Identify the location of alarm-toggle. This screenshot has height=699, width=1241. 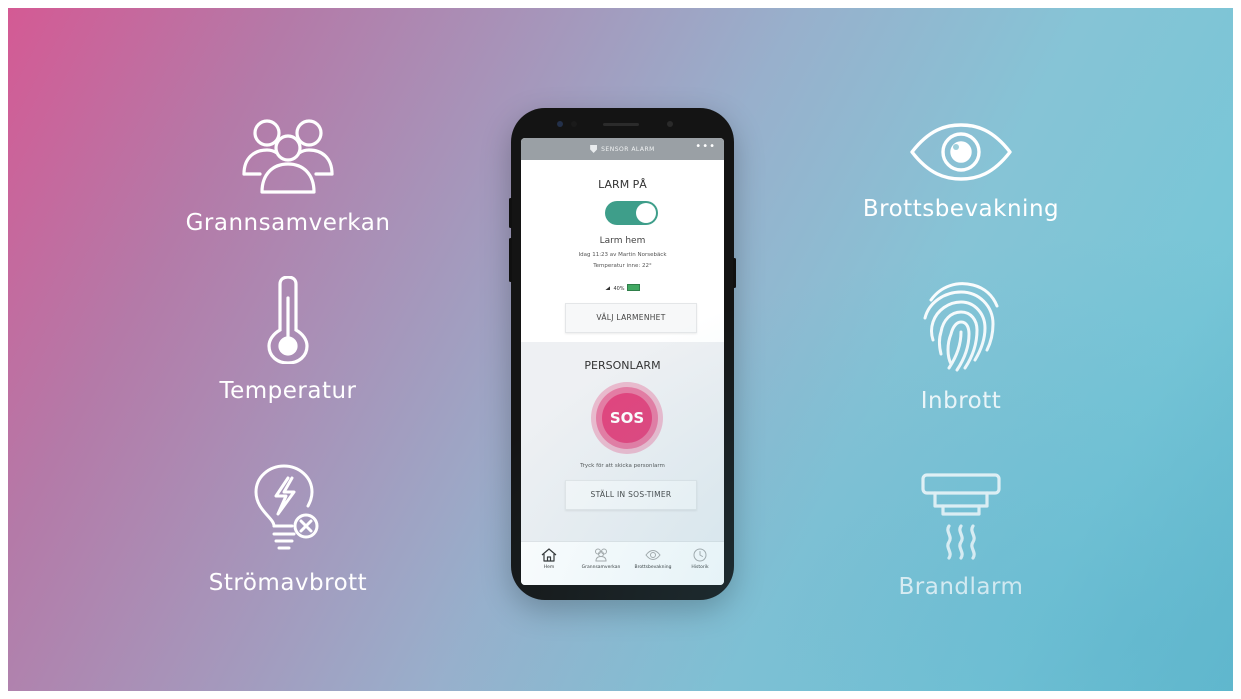
(631, 213).